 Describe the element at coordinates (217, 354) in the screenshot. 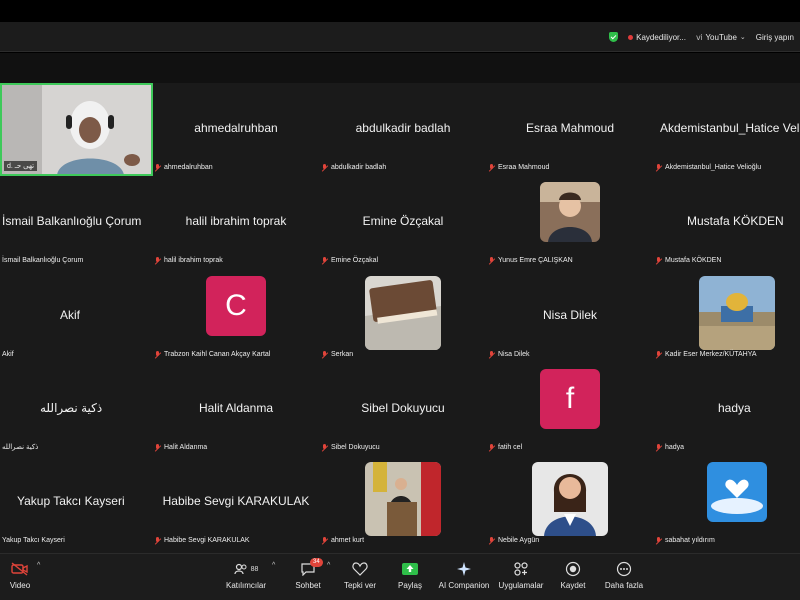

I see `participant-label-text: Trabzon Kaihl Canan Akçay Kartal` at that location.